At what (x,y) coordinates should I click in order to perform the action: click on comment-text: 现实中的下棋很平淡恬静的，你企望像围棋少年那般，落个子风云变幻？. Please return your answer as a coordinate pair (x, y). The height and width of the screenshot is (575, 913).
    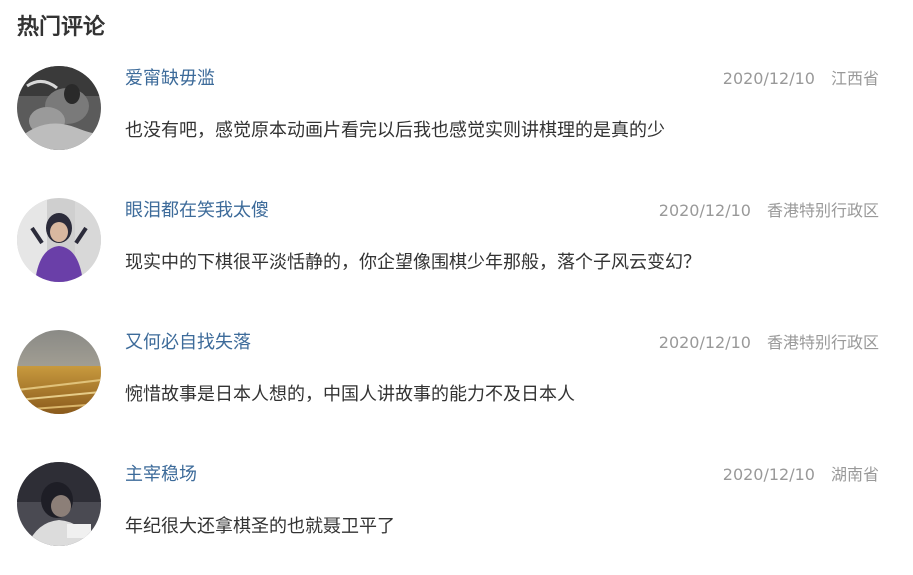
    Looking at the image, I should click on (413, 262).